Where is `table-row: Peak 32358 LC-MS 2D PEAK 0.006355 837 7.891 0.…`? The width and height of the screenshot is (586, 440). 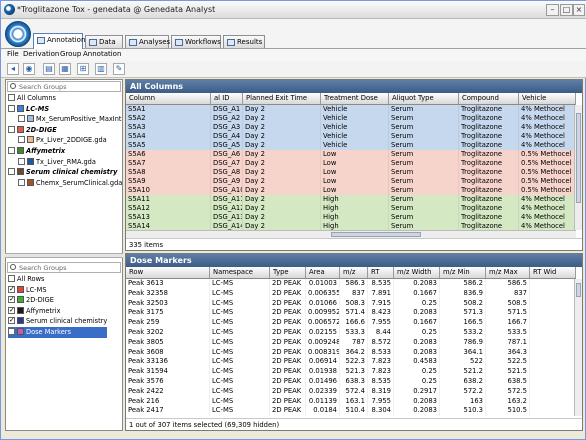 table-row: Peak 32358 LC-MS 2D PEAK 0.006355 837 7.891 0.… is located at coordinates (351, 293).